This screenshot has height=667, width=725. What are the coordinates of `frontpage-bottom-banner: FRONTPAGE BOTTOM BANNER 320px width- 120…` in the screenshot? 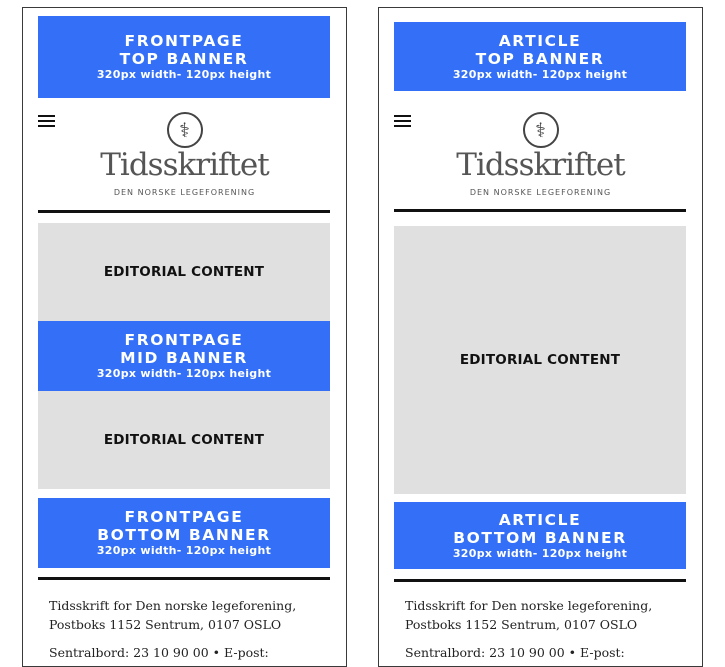 It's located at (184, 533).